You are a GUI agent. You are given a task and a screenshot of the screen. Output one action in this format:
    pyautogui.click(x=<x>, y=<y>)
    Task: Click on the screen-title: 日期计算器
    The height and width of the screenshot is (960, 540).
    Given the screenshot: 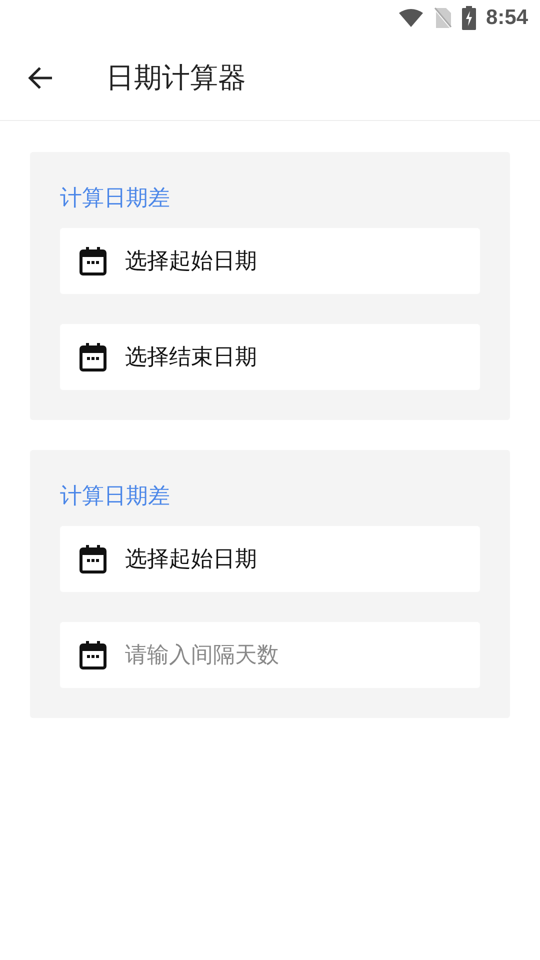 What is the action you would take?
    pyautogui.click(x=176, y=78)
    